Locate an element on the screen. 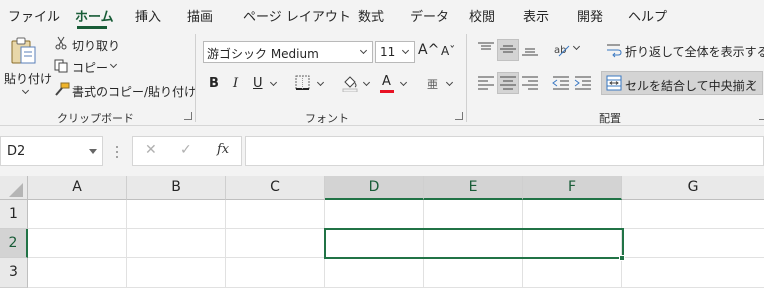 The image size is (764, 290). enter-button: ✓ is located at coordinates (186, 150).